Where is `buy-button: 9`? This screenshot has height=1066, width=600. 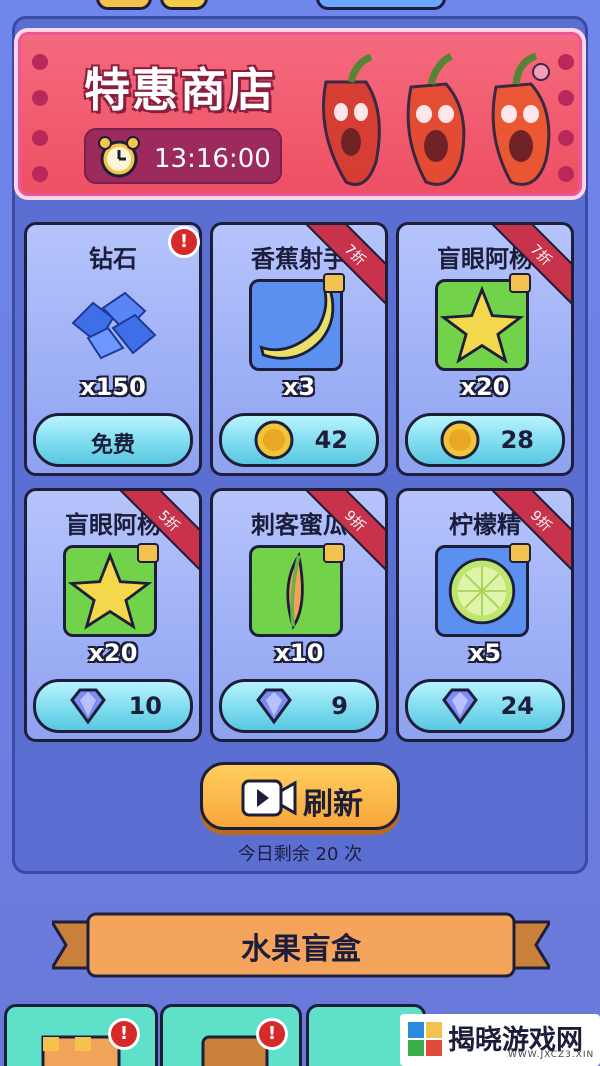
buy-button: 9 is located at coordinates (299, 706).